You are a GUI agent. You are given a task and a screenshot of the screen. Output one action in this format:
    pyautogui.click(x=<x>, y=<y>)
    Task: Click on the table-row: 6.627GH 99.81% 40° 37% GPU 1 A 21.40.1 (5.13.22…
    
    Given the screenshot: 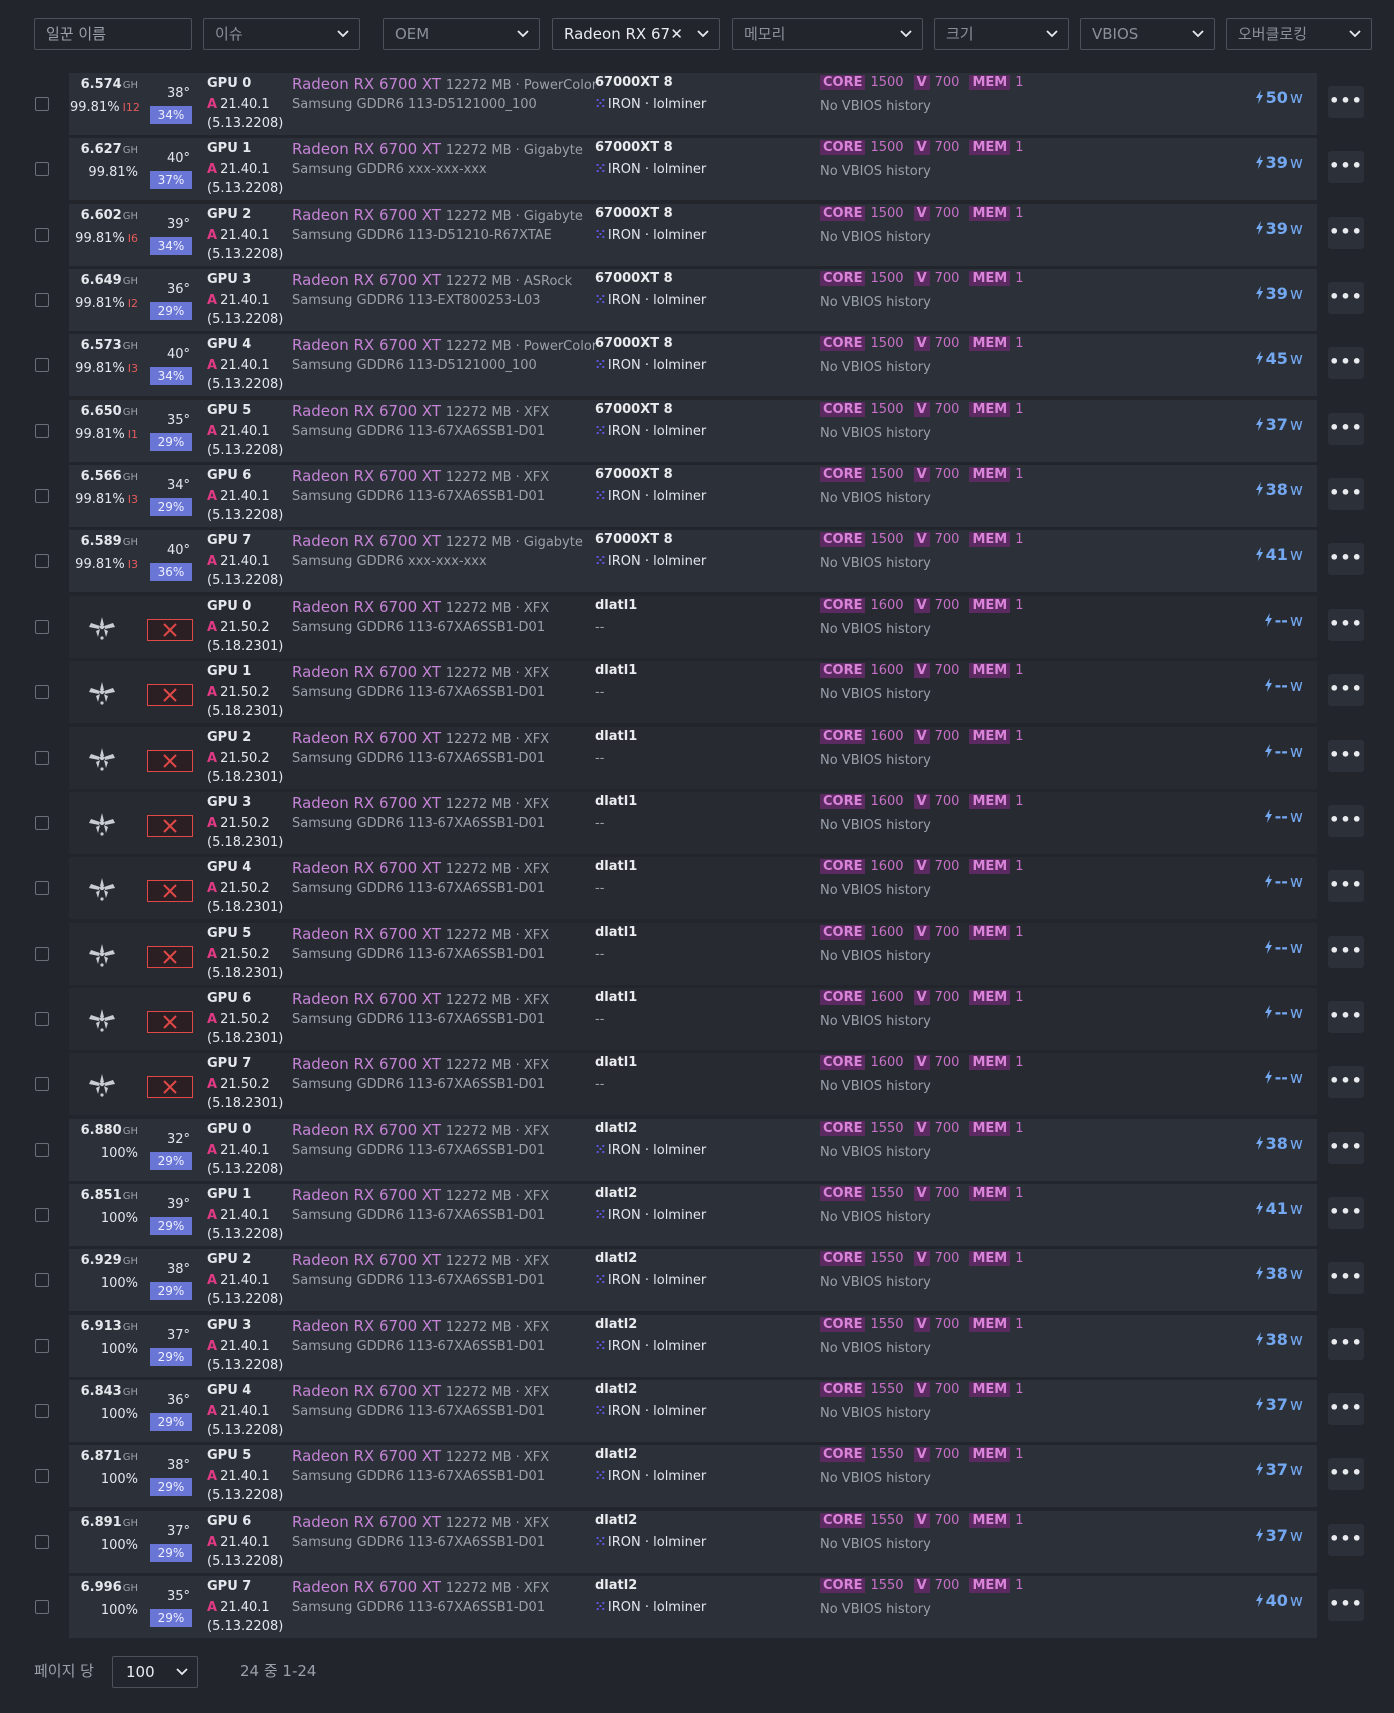 What is the action you would take?
    pyautogui.click(x=697, y=169)
    